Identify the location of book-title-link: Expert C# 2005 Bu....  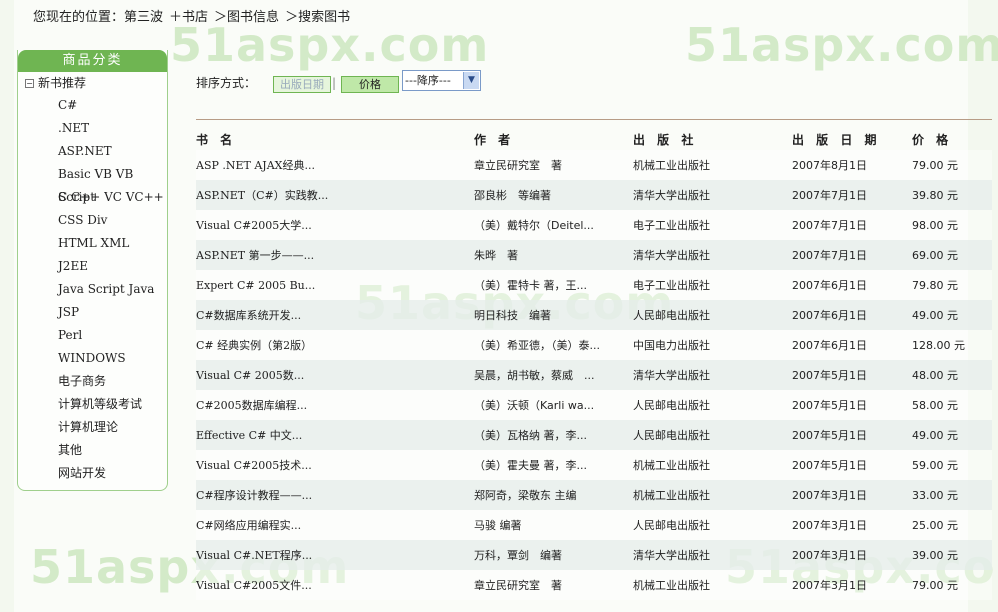
(335, 285).